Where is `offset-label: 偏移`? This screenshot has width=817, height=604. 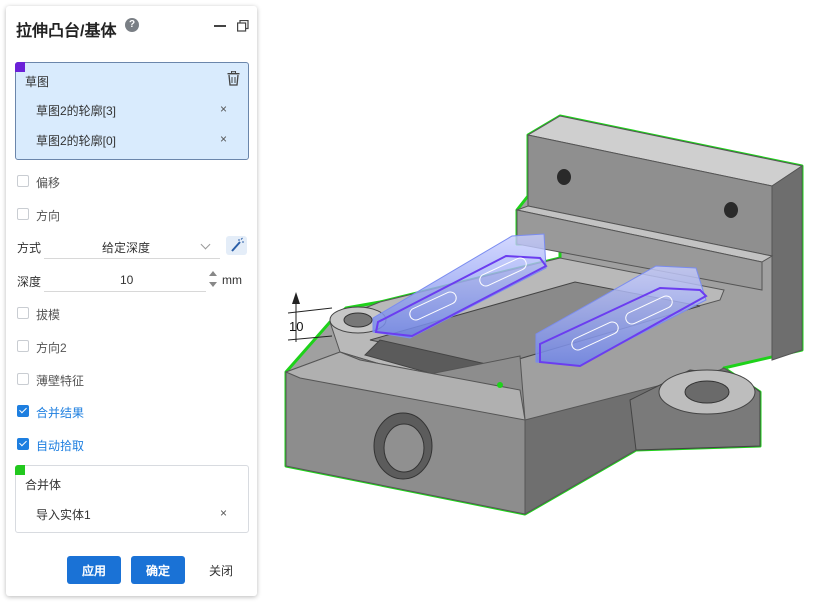
offset-label: 偏移 is located at coordinates (48, 183).